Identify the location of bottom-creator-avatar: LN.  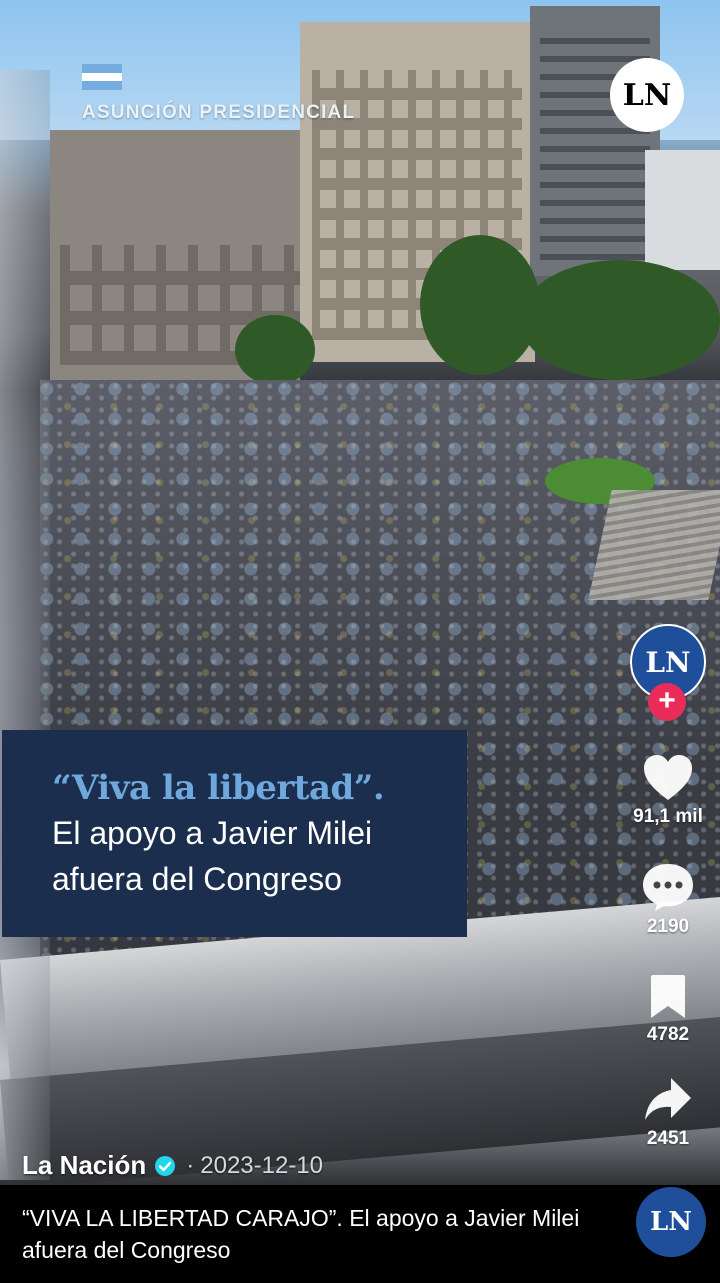
(671, 1222).